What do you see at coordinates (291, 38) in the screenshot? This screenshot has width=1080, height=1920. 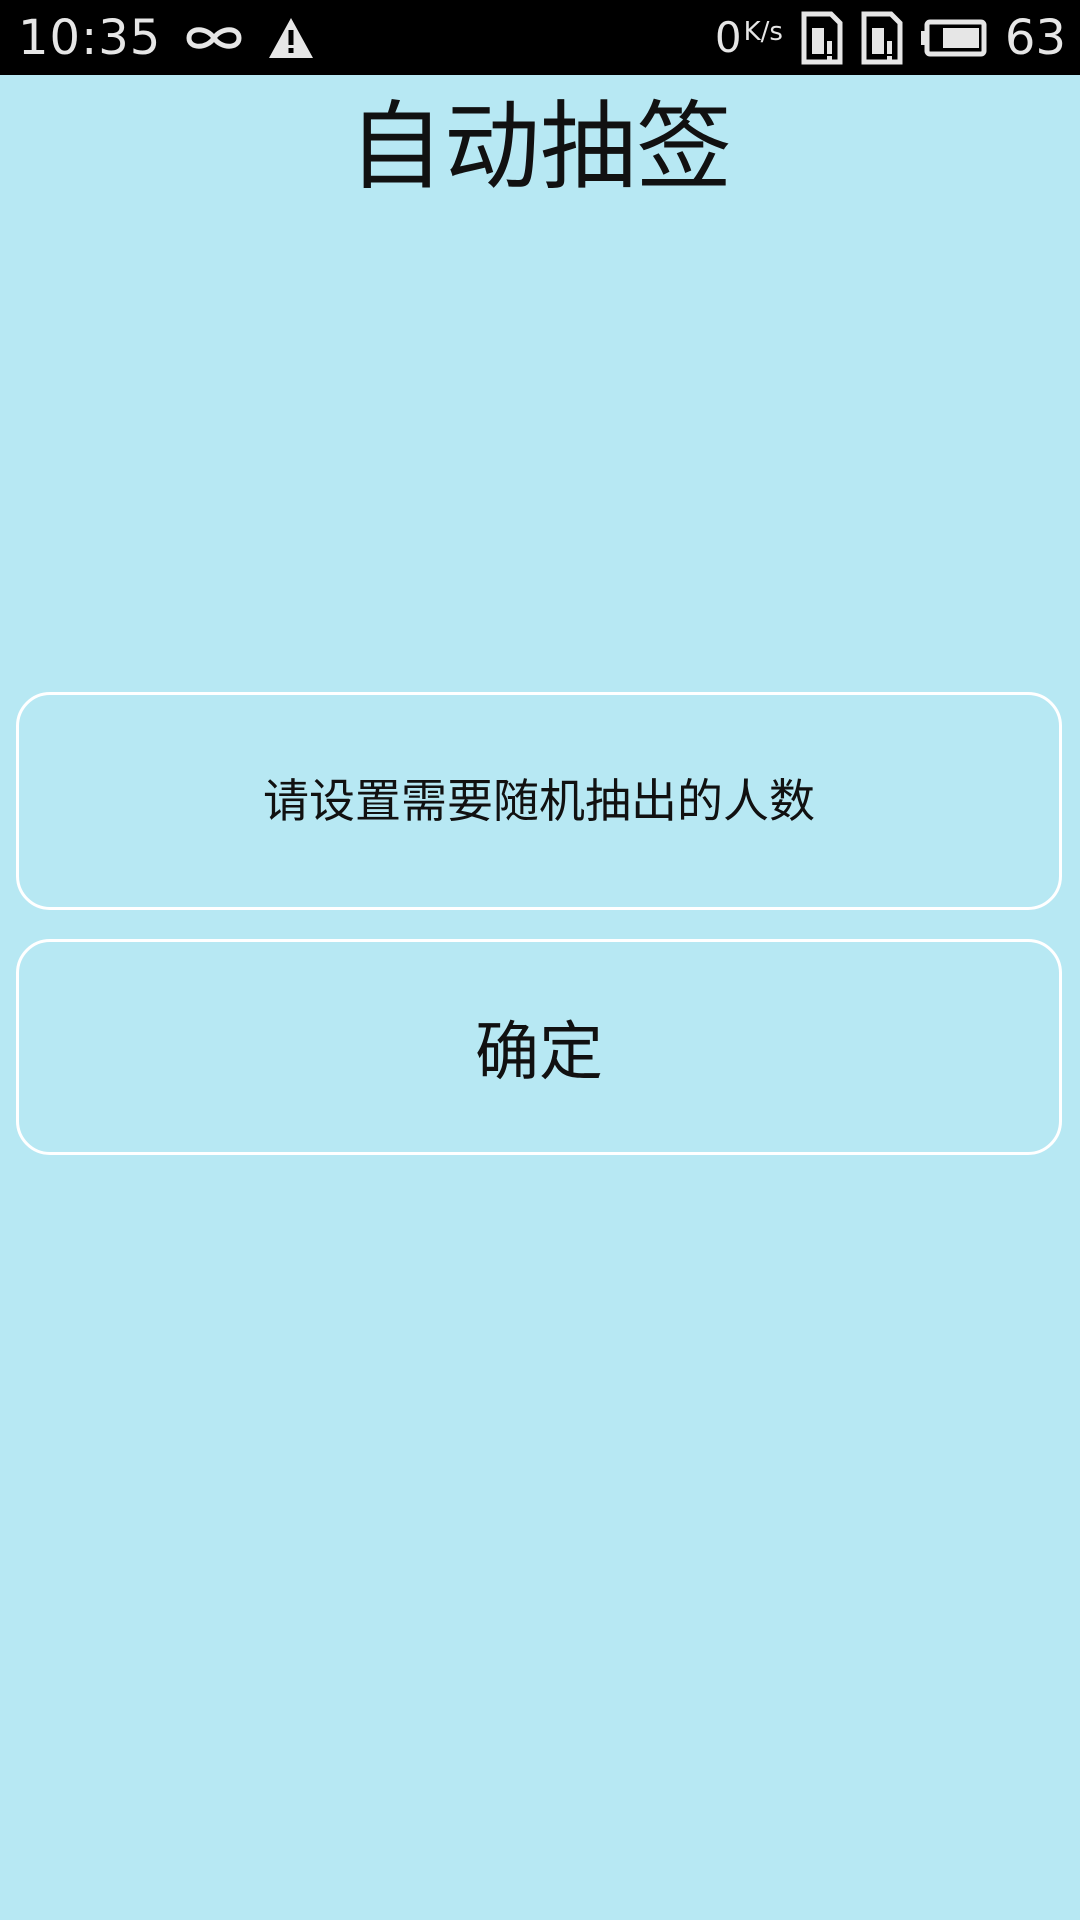 I see `warning-icon` at bounding box center [291, 38].